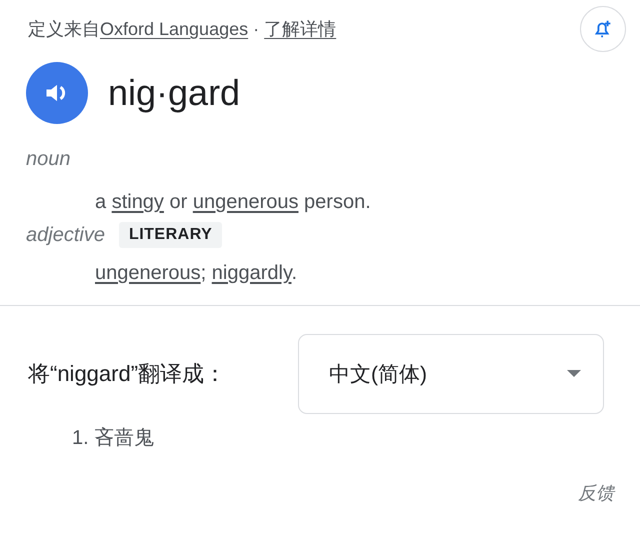  Describe the element at coordinates (603, 29) in the screenshot. I see `notification-add-button` at that location.